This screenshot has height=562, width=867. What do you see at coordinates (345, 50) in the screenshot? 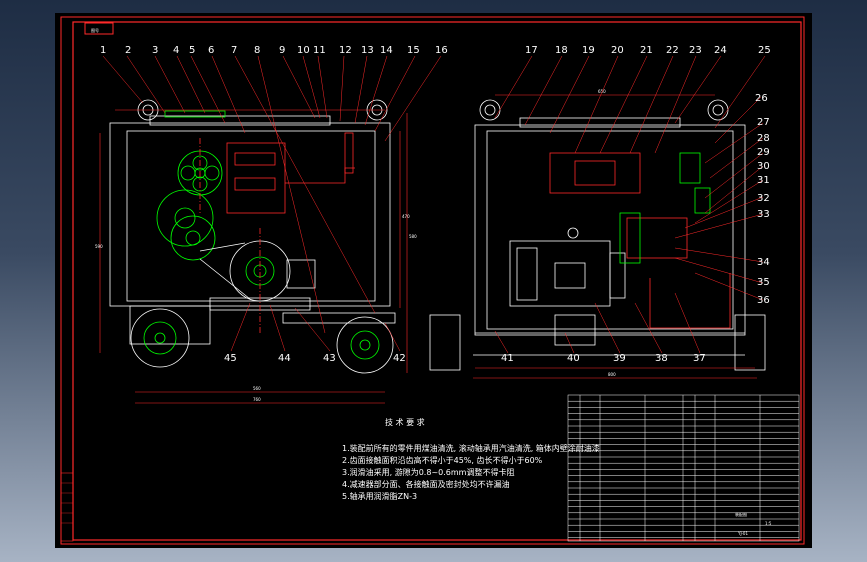
I see `balloon-12: 12` at bounding box center [345, 50].